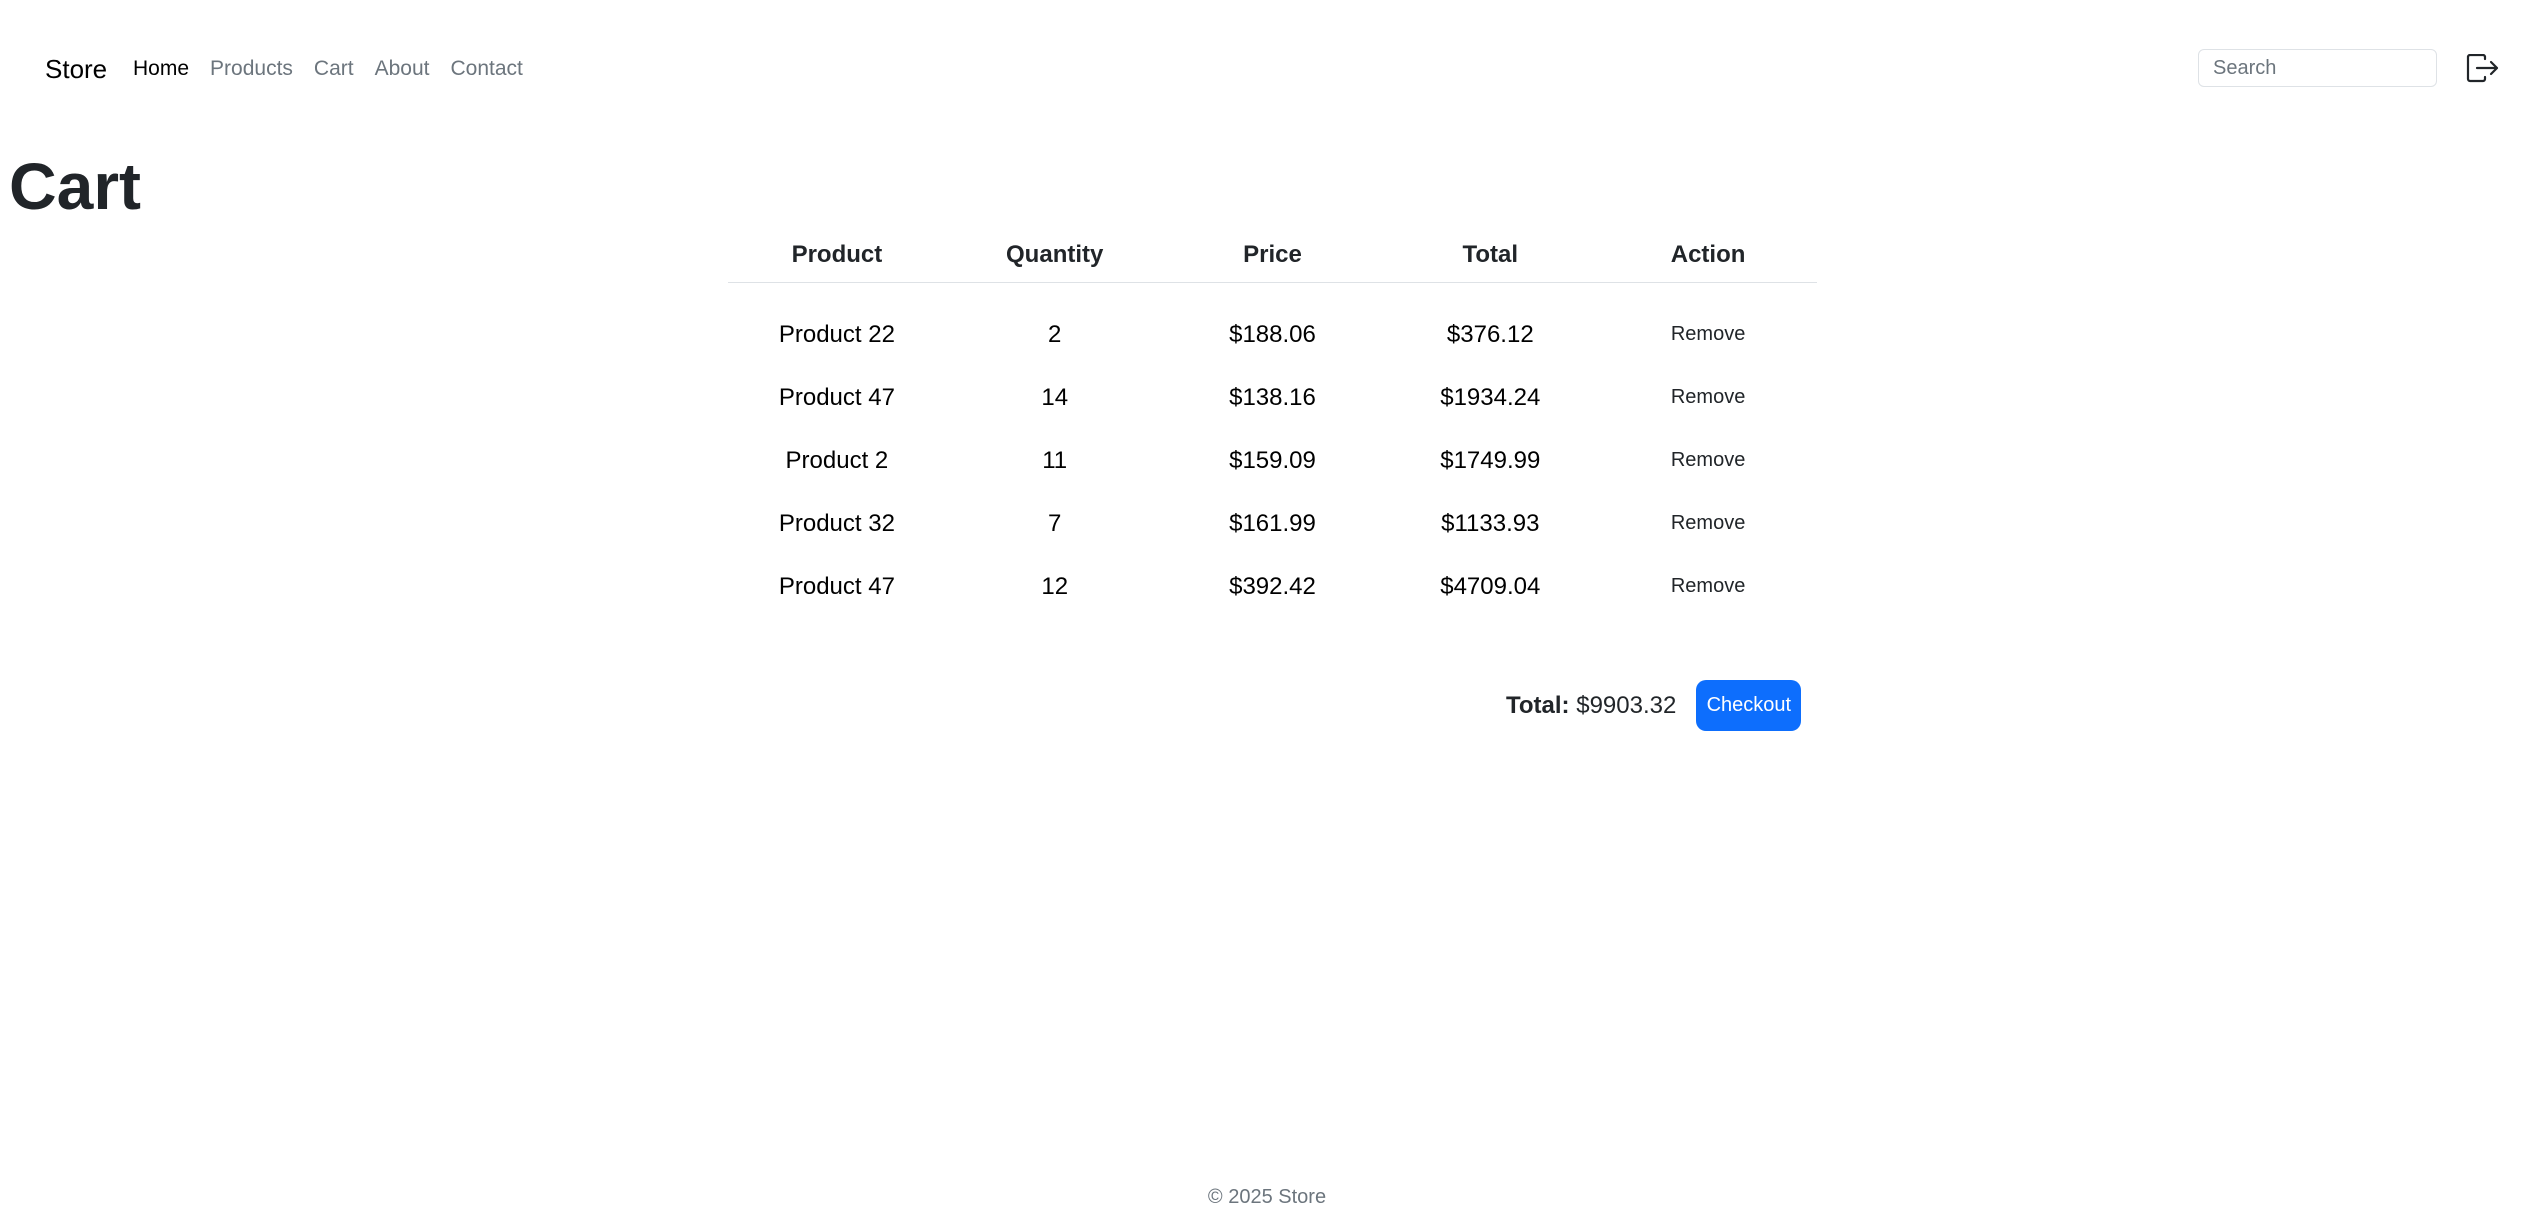 The width and height of the screenshot is (2534, 1224). I want to click on nav-links: Home Products Cart About Contact, so click(328, 69).